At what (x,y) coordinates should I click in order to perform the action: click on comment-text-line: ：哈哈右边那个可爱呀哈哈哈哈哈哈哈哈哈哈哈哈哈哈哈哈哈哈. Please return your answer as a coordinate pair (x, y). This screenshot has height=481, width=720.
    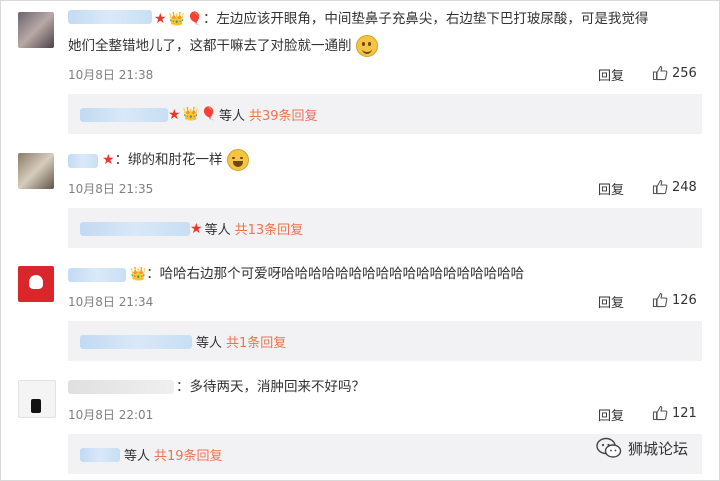
    Looking at the image, I should click on (335, 274).